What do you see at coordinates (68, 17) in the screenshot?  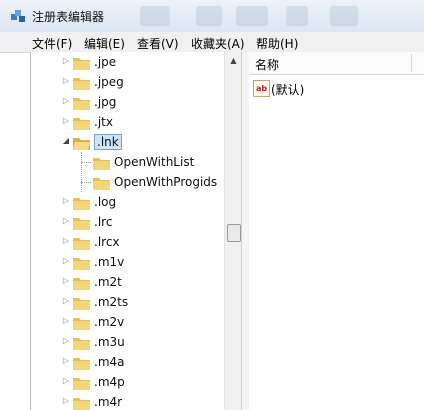 I see `window-title: 注册表编辑器` at bounding box center [68, 17].